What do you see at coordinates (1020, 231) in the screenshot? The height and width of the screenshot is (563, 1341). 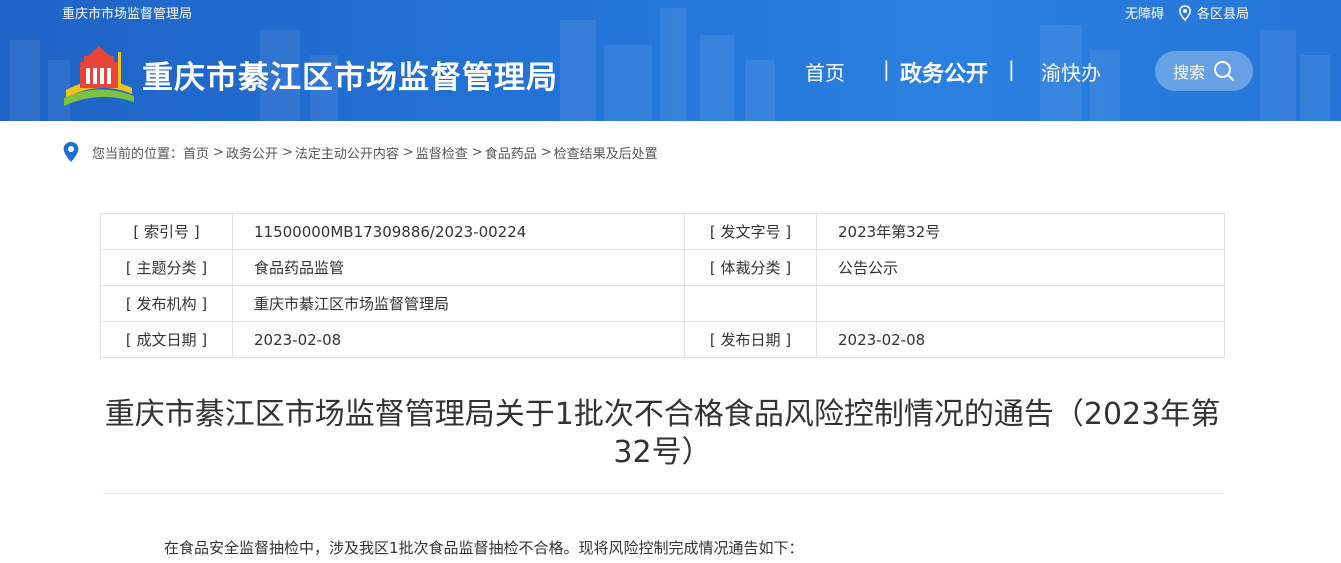 I see `doc-no-value: 2023年第32号` at bounding box center [1020, 231].